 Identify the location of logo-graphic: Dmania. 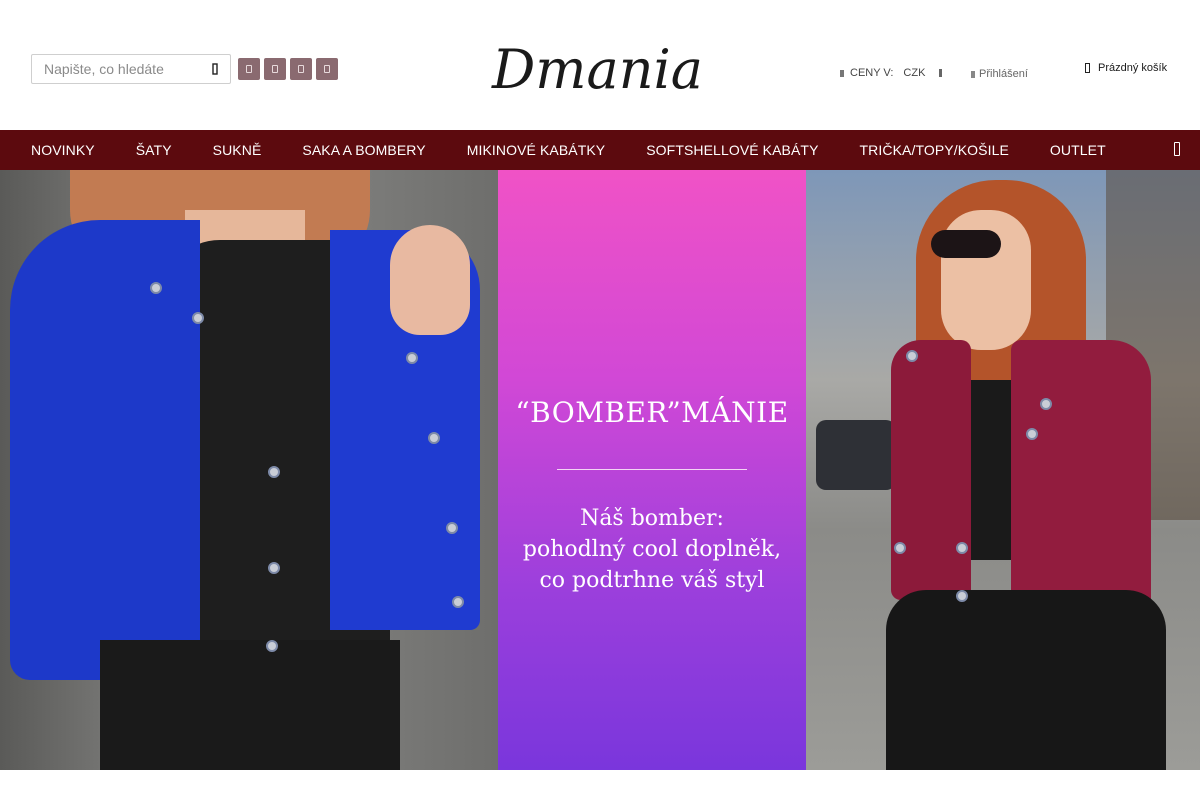
(597, 69).